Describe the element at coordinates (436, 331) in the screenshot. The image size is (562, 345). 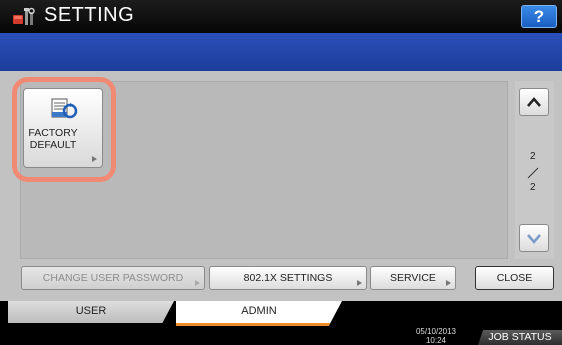
I see `date-text: 05/10/2013` at that location.